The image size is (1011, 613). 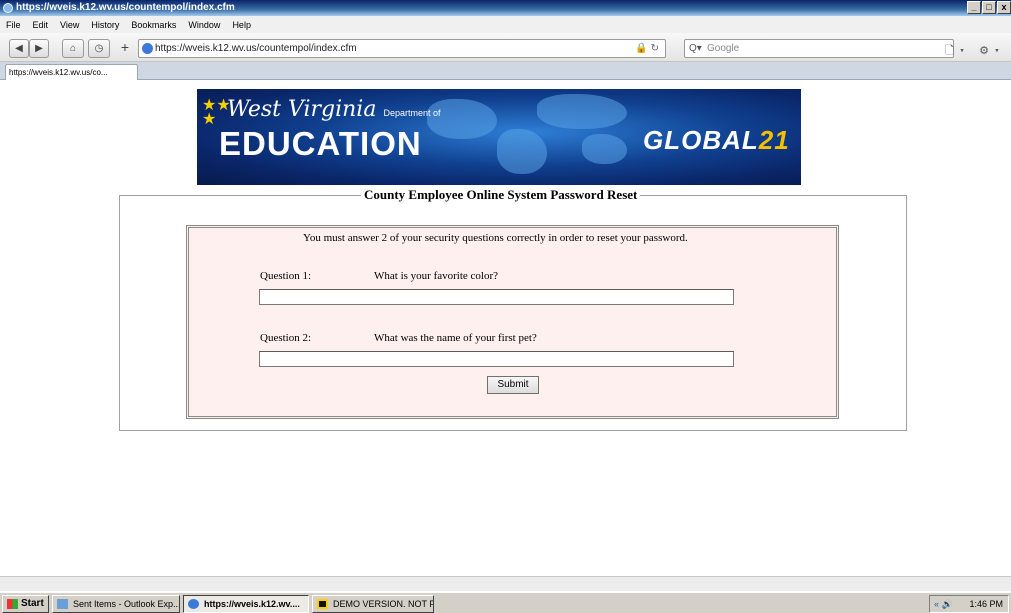 What do you see at coordinates (505, 583) in the screenshot?
I see `browser-status-bar` at bounding box center [505, 583].